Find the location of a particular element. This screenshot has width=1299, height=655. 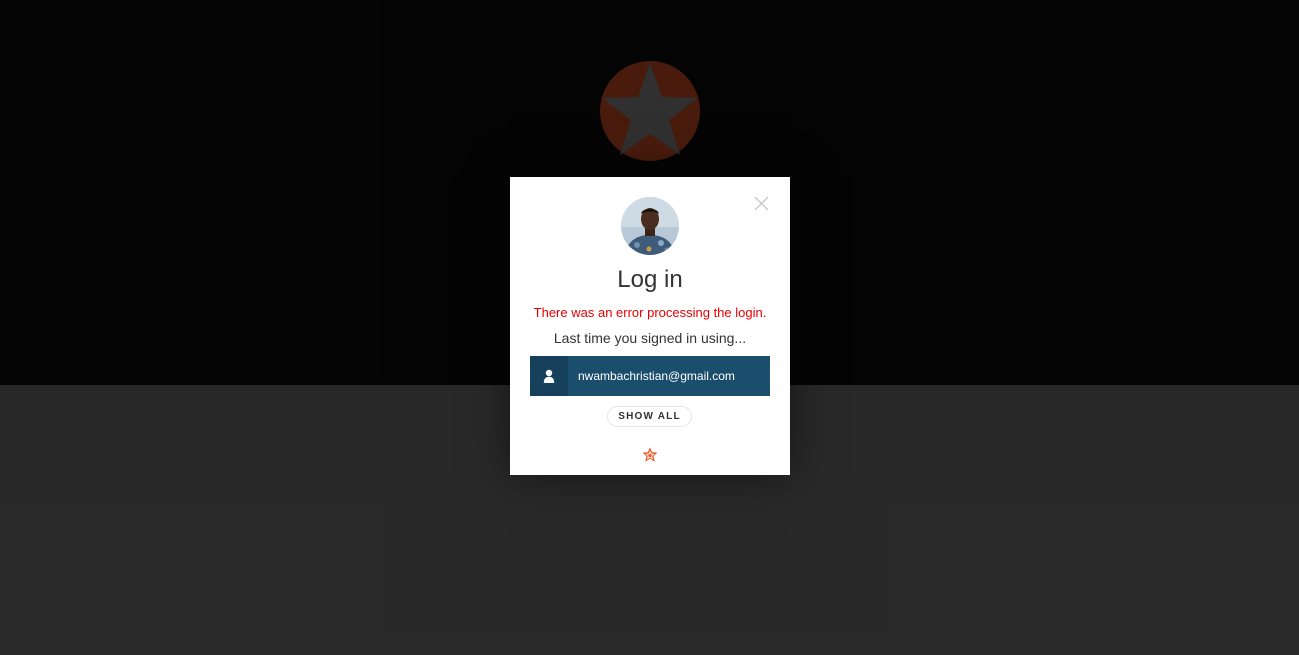

error-message: There was an error processing the login. is located at coordinates (650, 312).